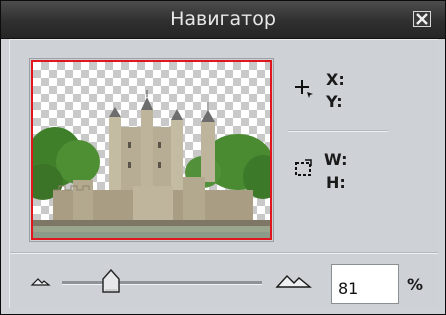  I want to click on h-label: H:, so click(336, 182).